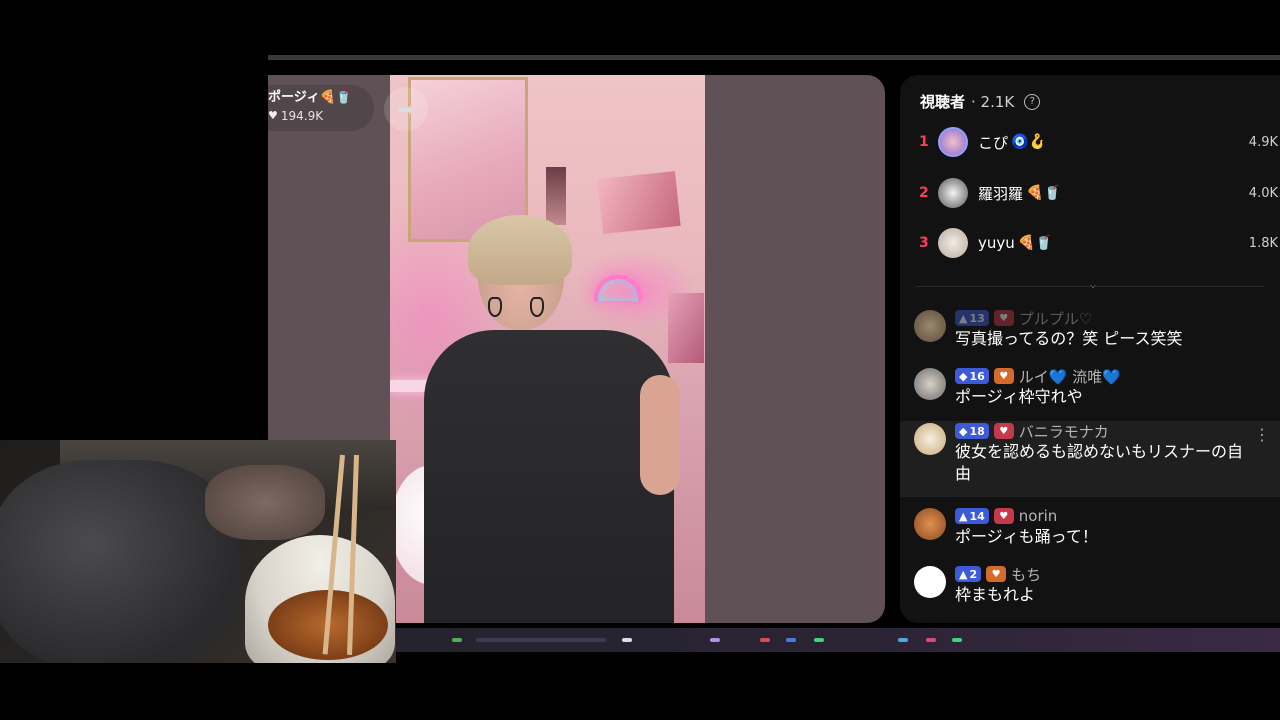  Describe the element at coordinates (120, 561) in the screenshot. I see `webcam-person` at that location.